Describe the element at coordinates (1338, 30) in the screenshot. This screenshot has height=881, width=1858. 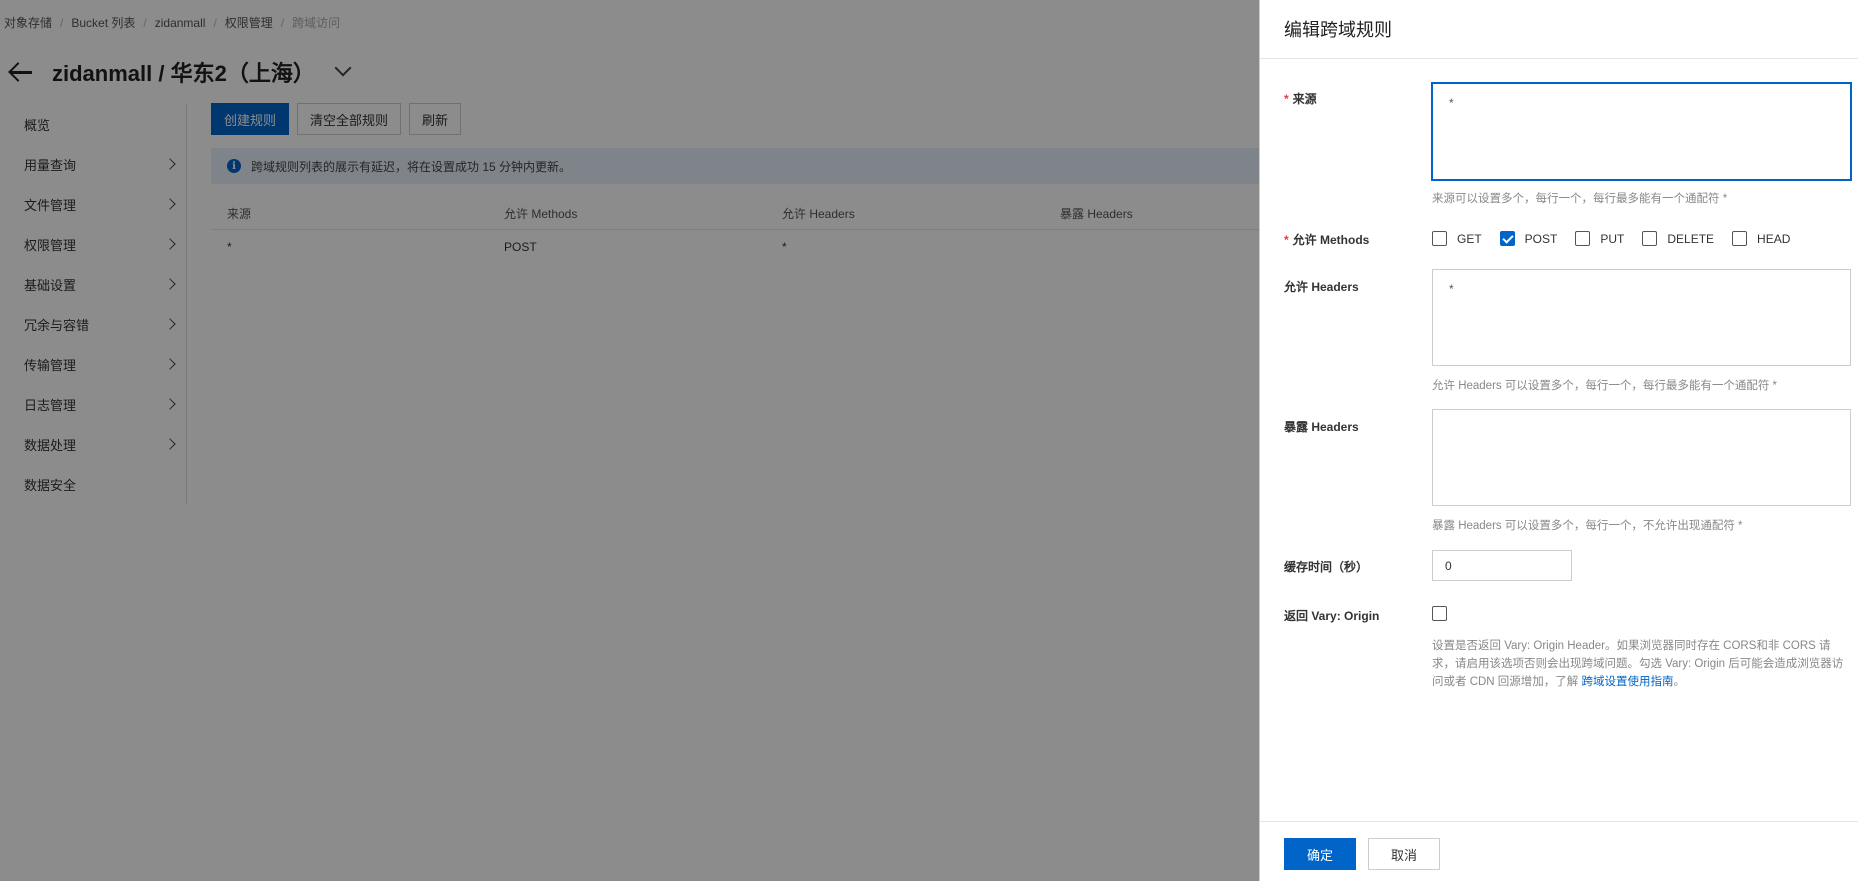
I see `drawer-title: 编辑跨域规则` at that location.